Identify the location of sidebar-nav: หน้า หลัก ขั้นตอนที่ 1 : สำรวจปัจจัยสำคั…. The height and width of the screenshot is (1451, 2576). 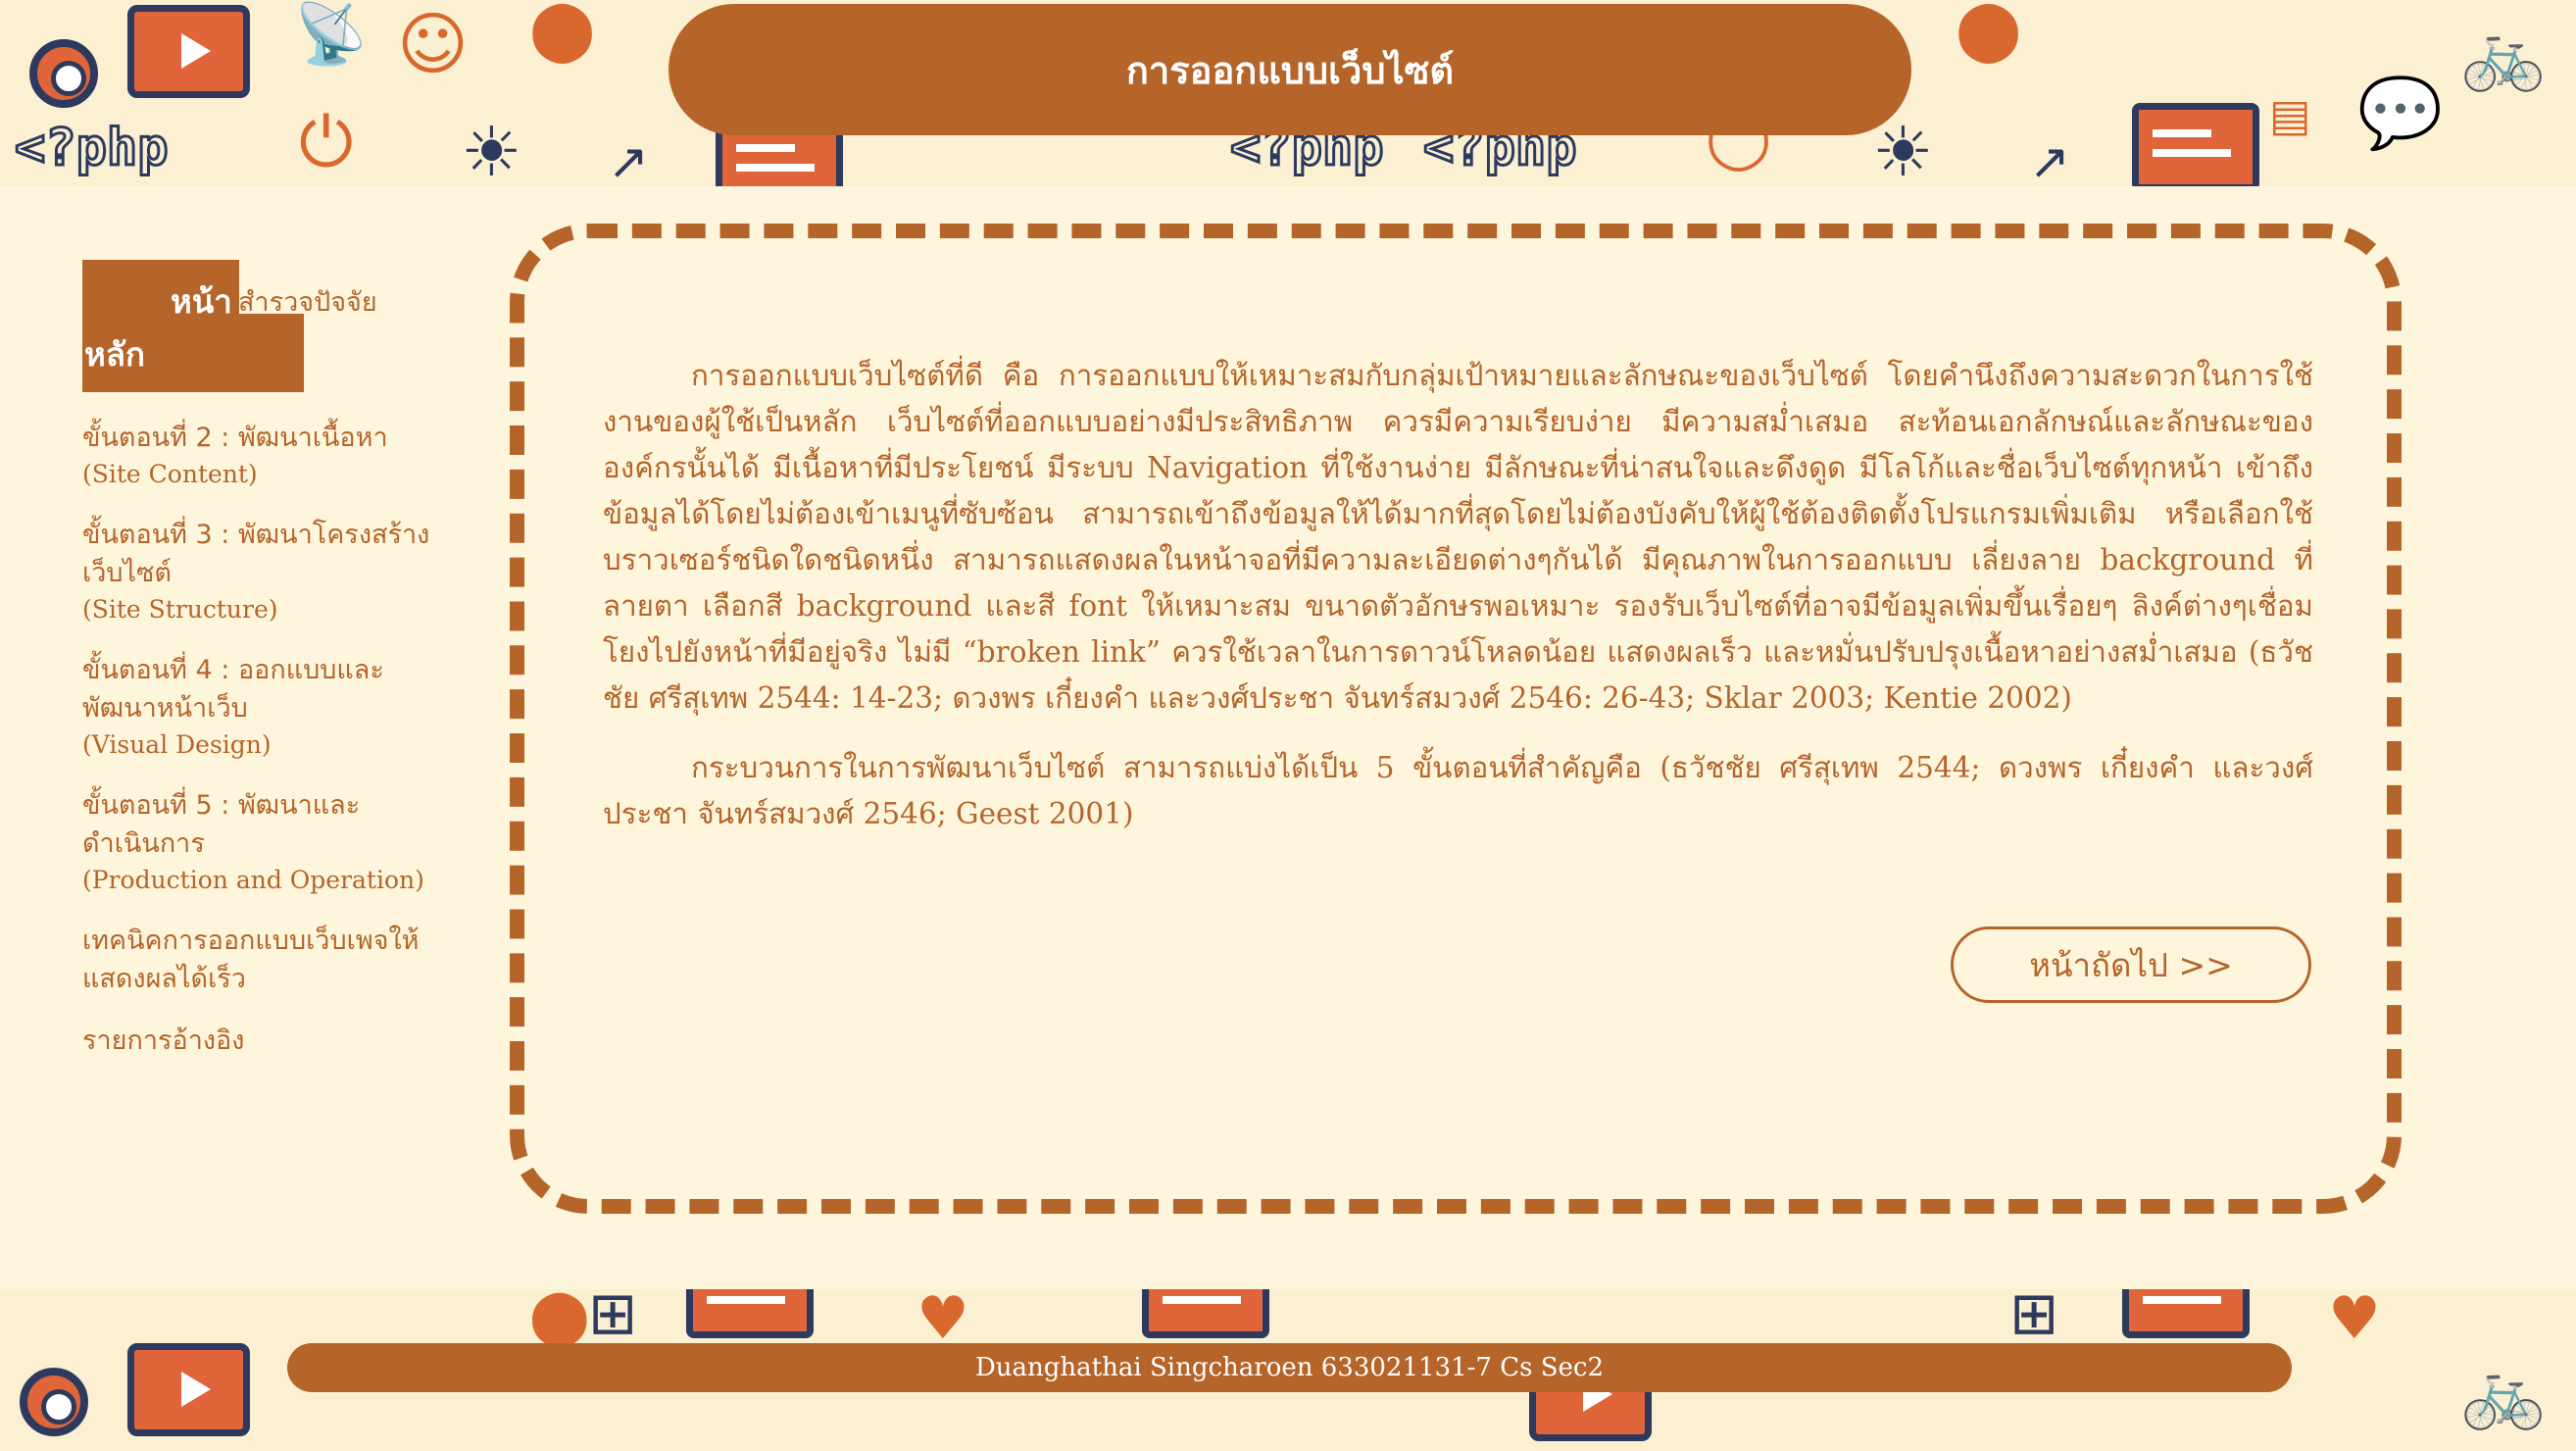
(258, 660).